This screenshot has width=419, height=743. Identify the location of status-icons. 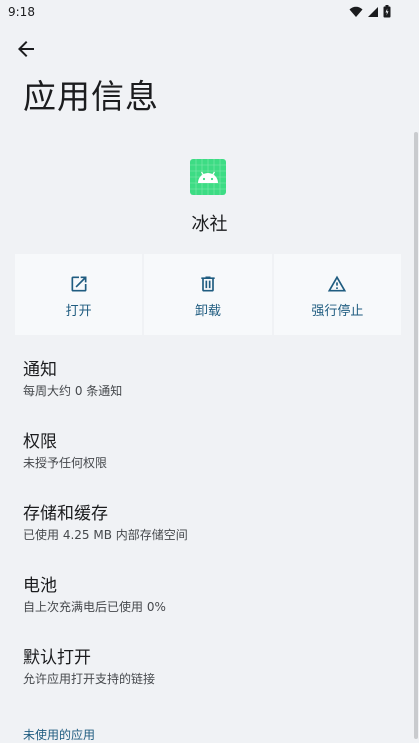
(370, 11).